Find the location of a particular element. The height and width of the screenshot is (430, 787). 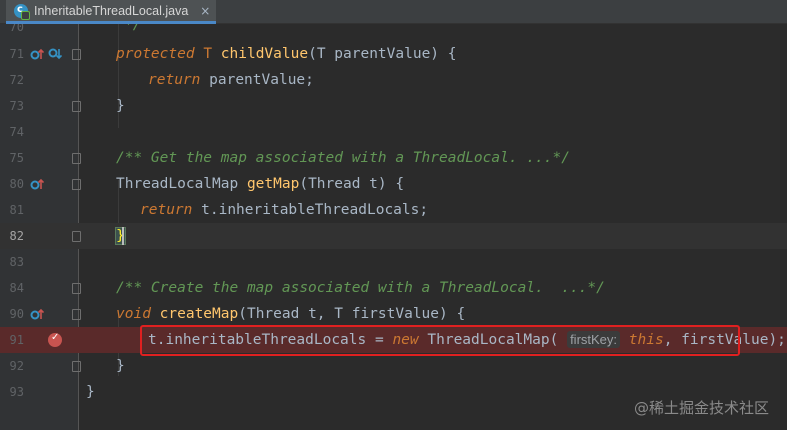

code-line: 80 ThreadLocalMap getMap(Thread t) { is located at coordinates (393, 184).